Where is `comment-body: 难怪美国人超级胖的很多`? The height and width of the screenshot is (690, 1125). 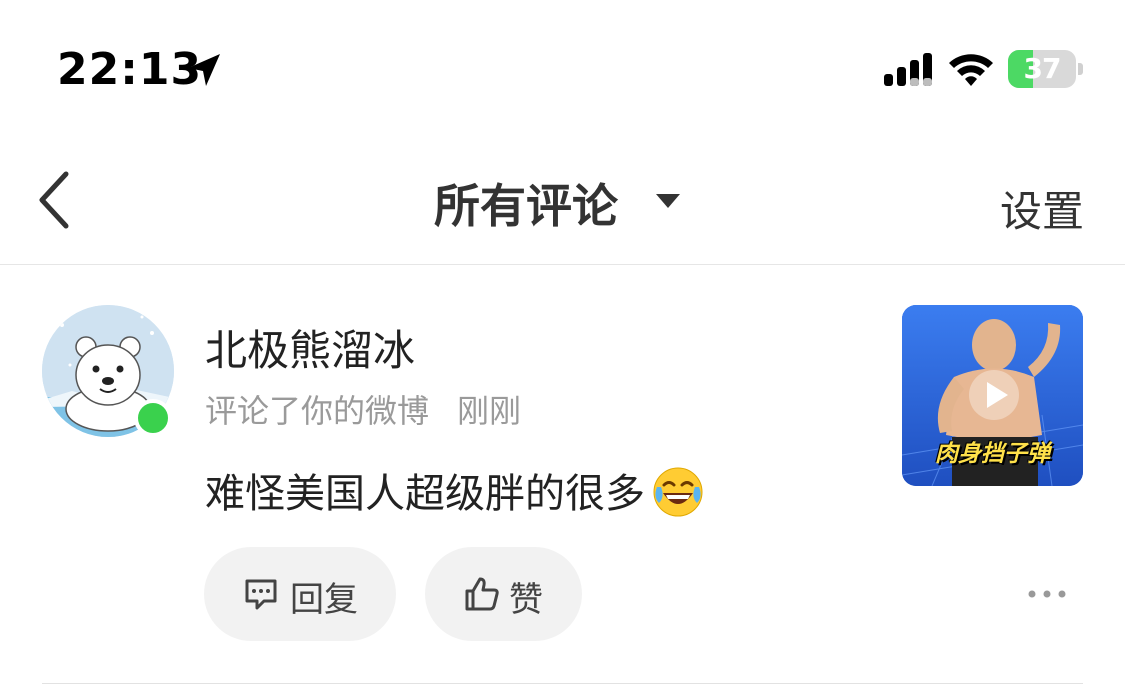
comment-body: 难怪美国人超级胖的很多 is located at coordinates (455, 492).